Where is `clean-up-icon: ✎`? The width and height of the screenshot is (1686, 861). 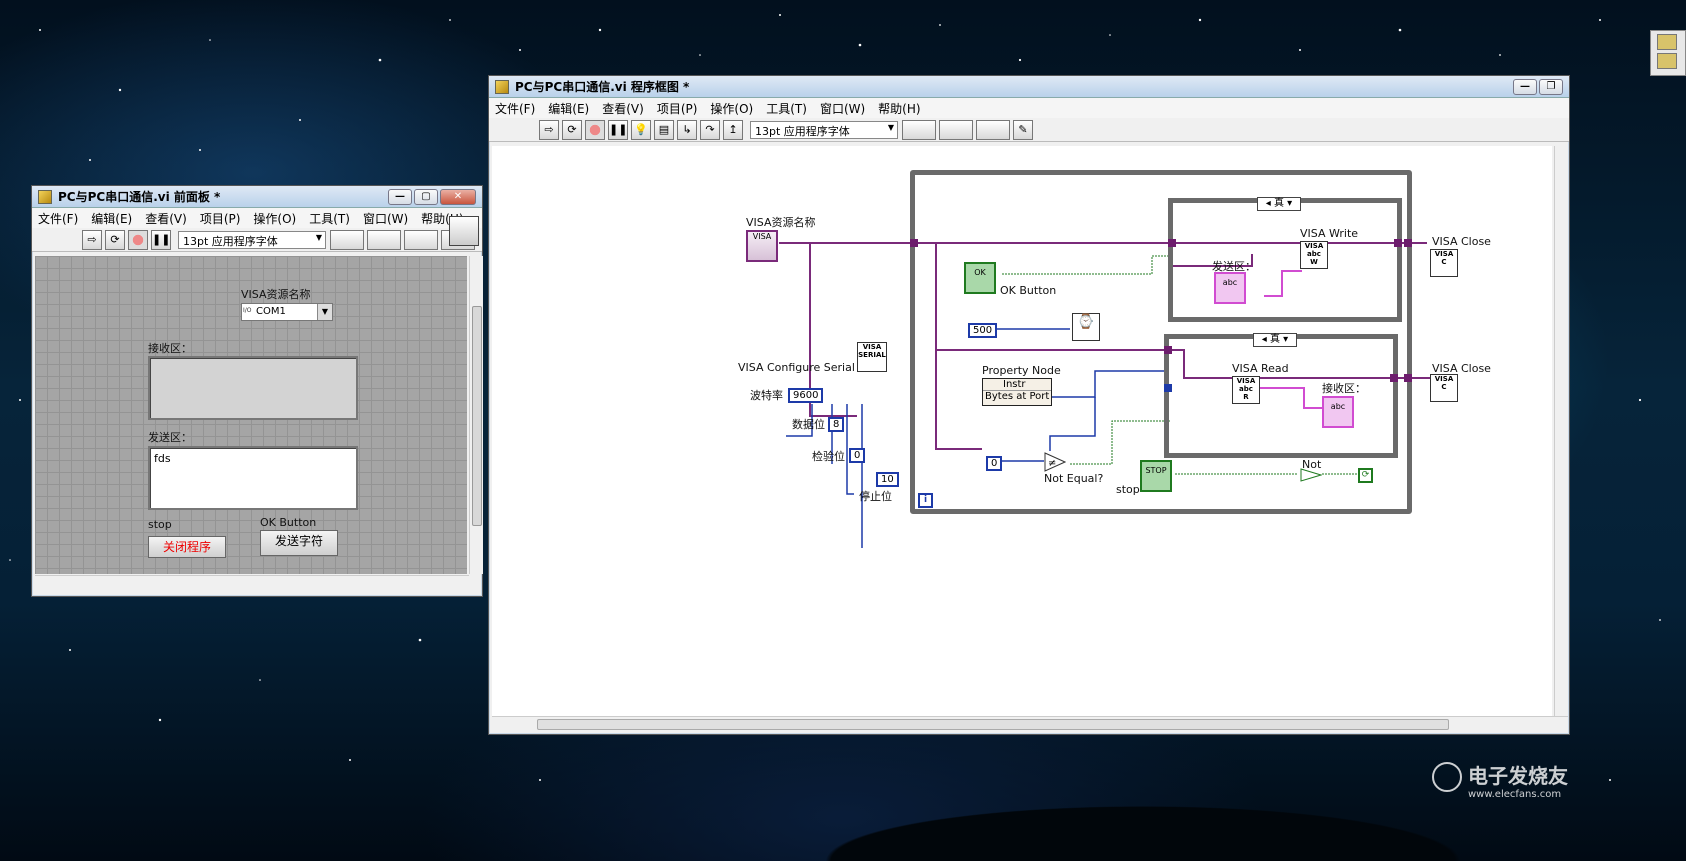 clean-up-icon: ✎ is located at coordinates (1023, 129).